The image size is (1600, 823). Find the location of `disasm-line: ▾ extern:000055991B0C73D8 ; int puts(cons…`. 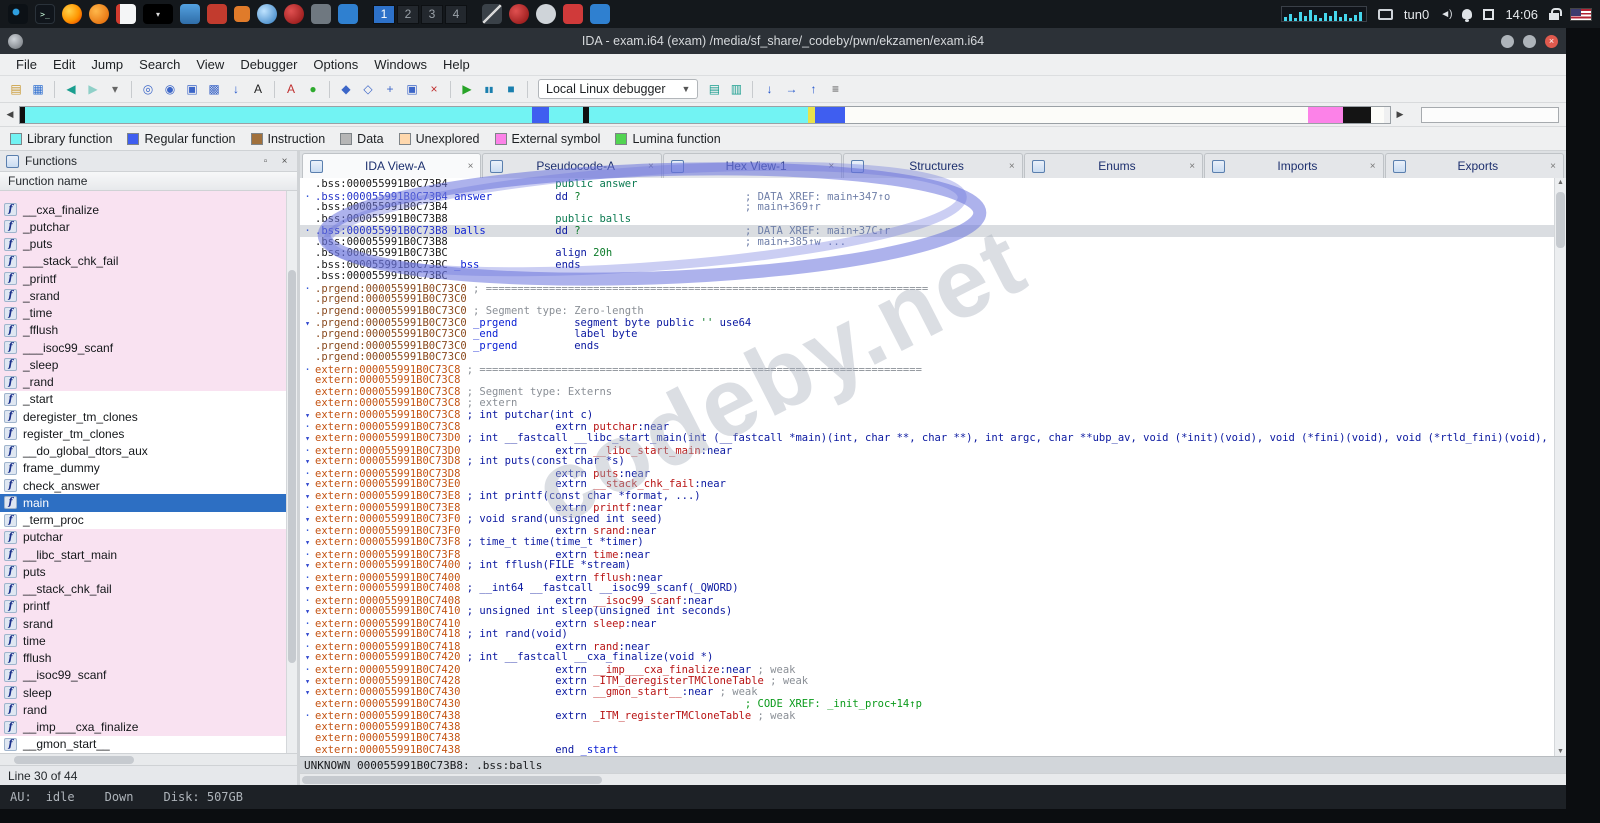

disasm-line: ▾ extern:000055991B0C73D8 ; int puts(cons… is located at coordinates (927, 461).